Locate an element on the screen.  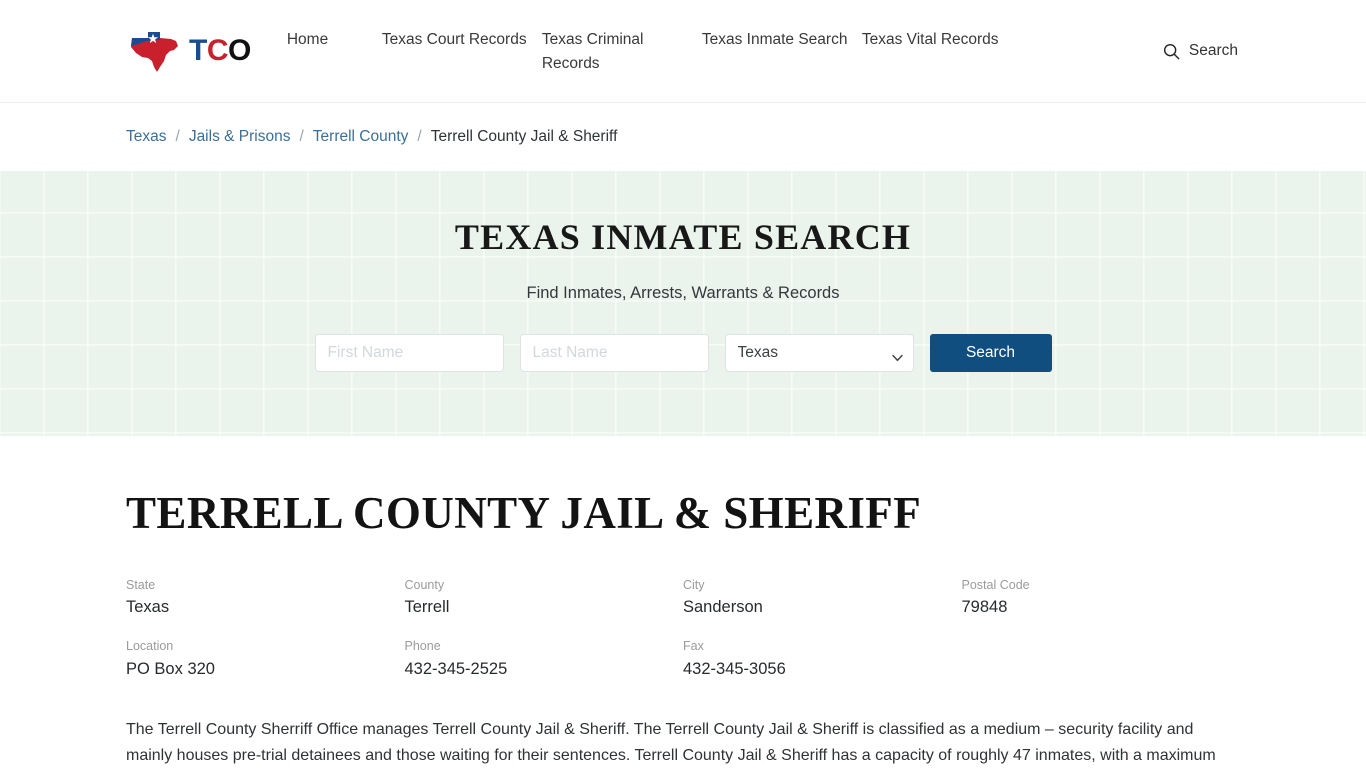
fact-value: Terrell is located at coordinates (427, 607).